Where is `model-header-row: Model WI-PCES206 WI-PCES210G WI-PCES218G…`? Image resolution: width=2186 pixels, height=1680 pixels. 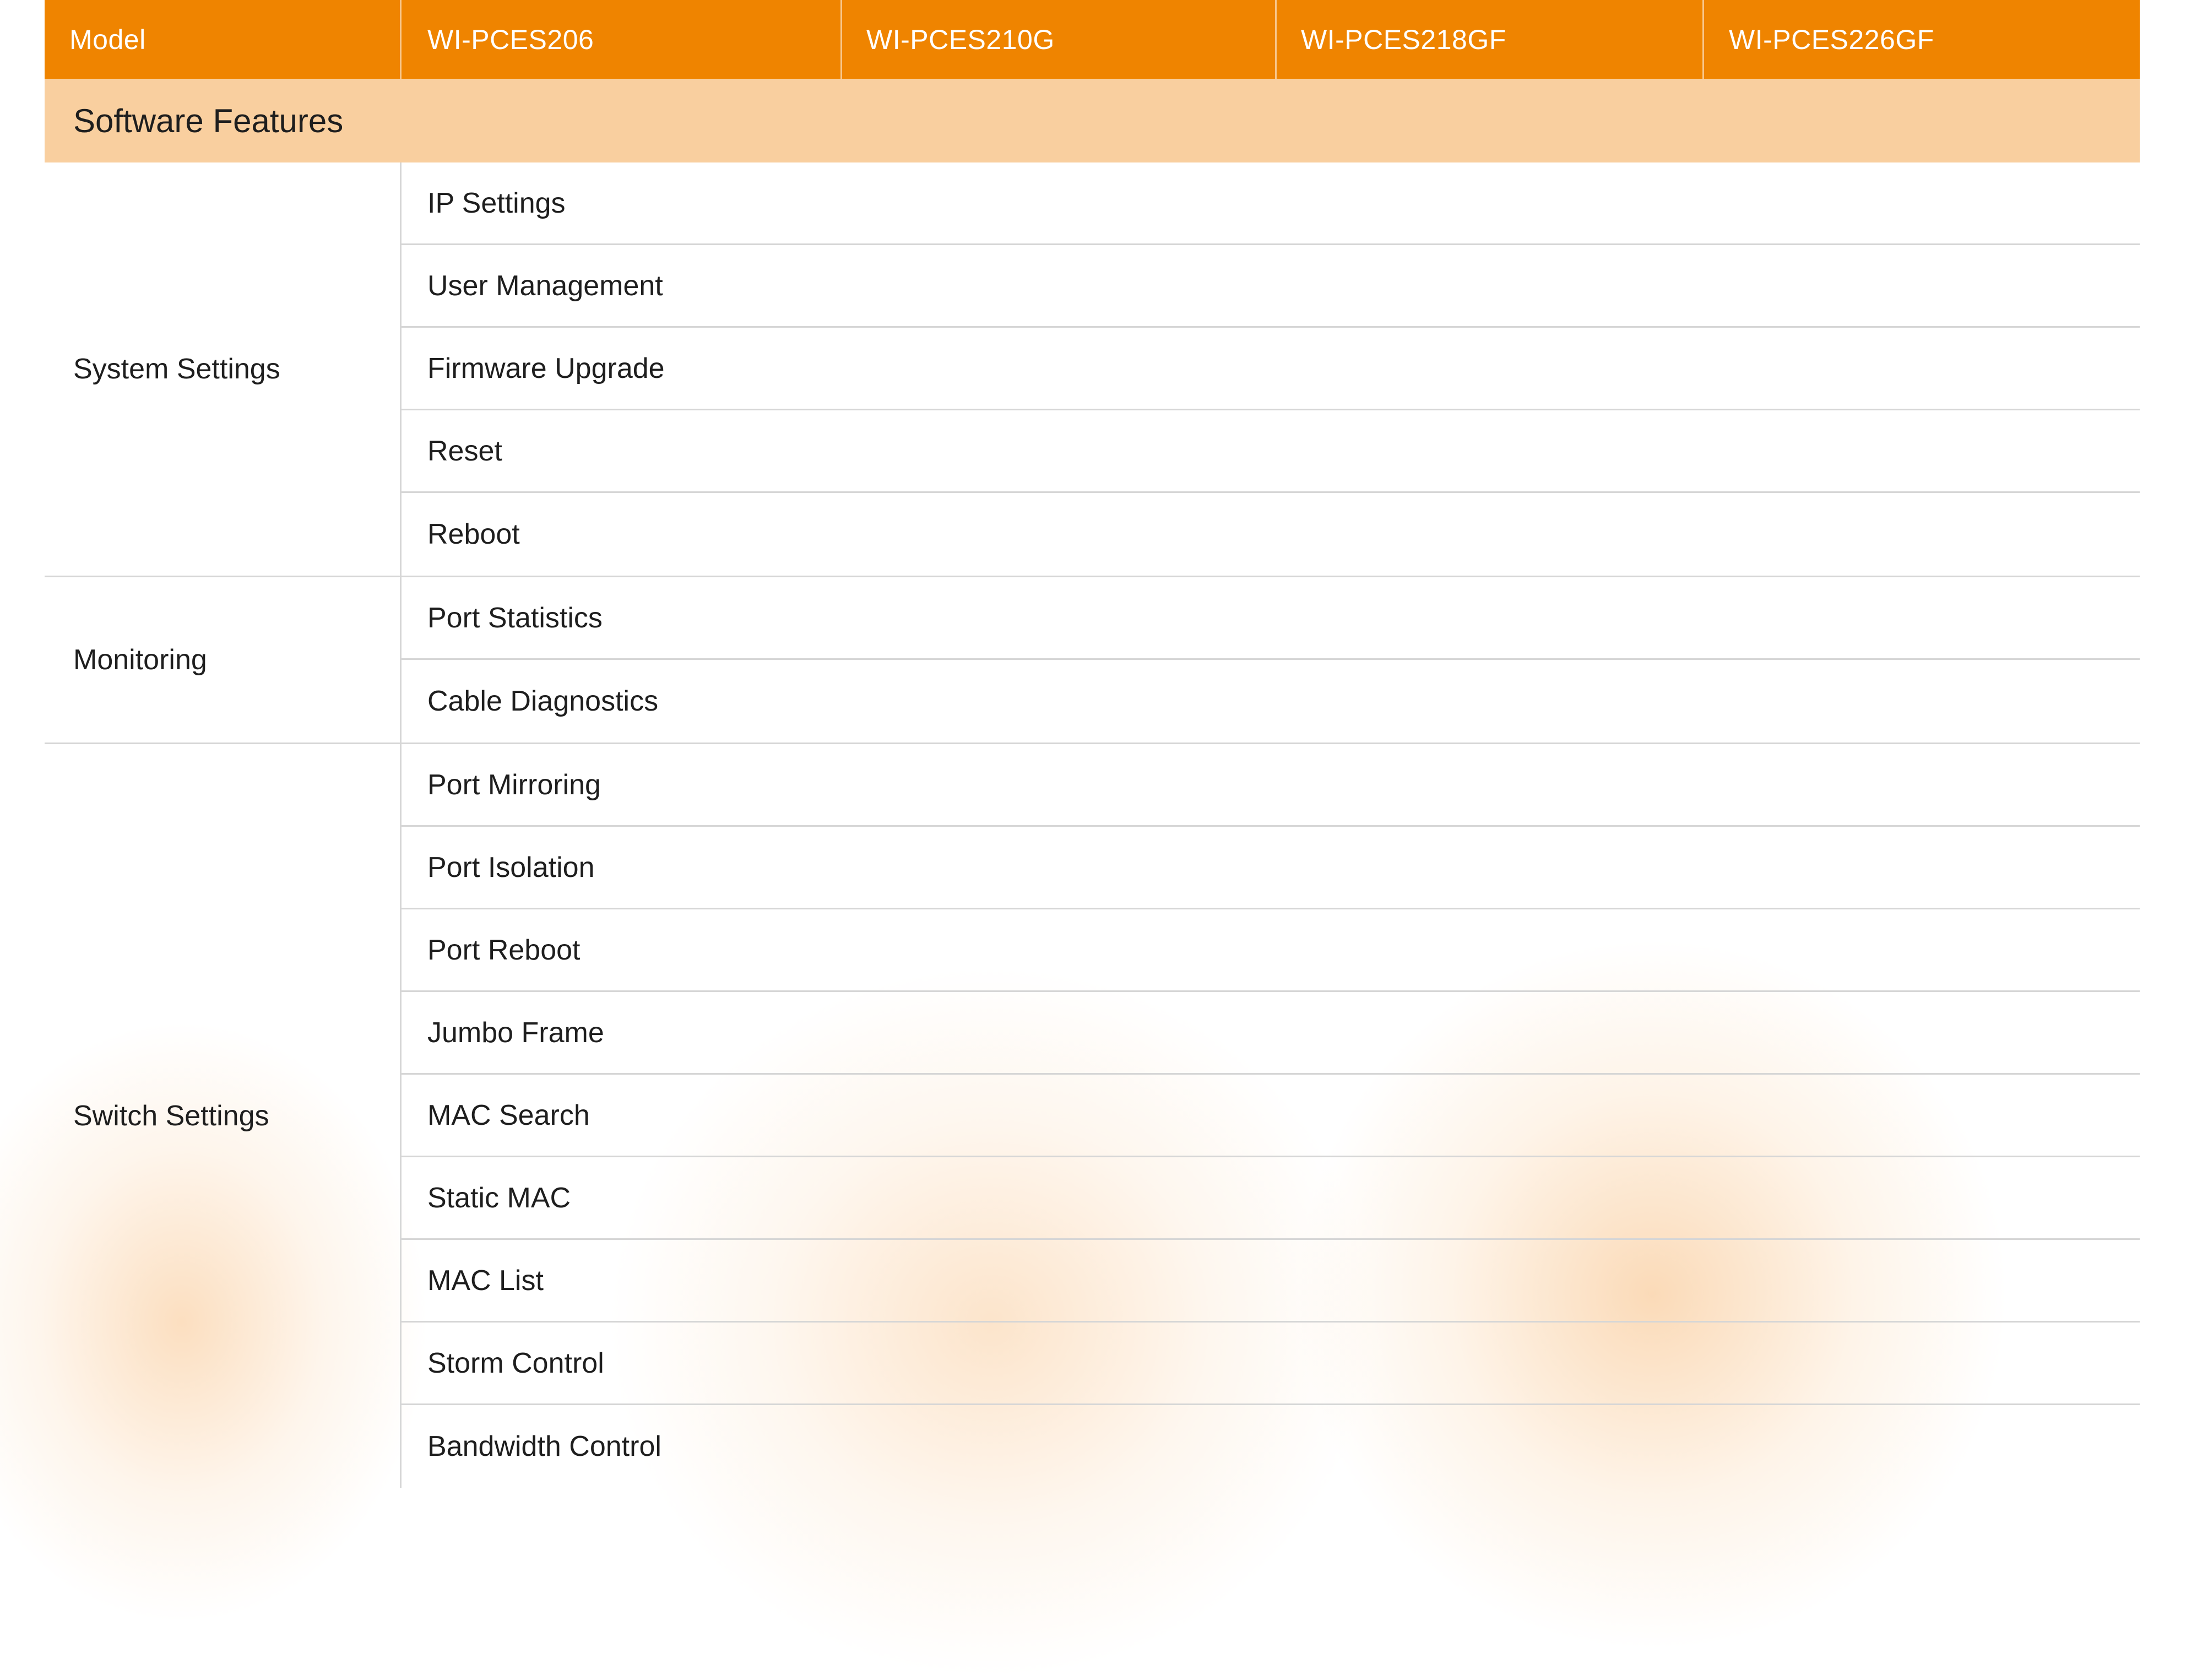 model-header-row: Model WI-PCES206 WI-PCES210G WI-PCES218G… is located at coordinates (1092, 39).